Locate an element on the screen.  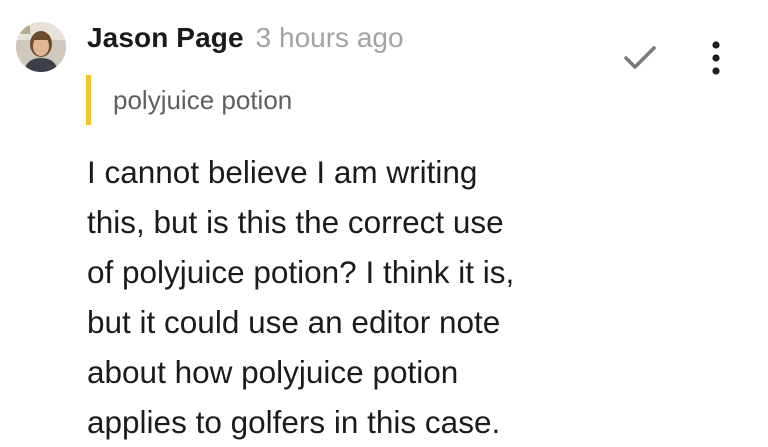
comment-body-line: about how polyjuice potion is located at coordinates (273, 372).